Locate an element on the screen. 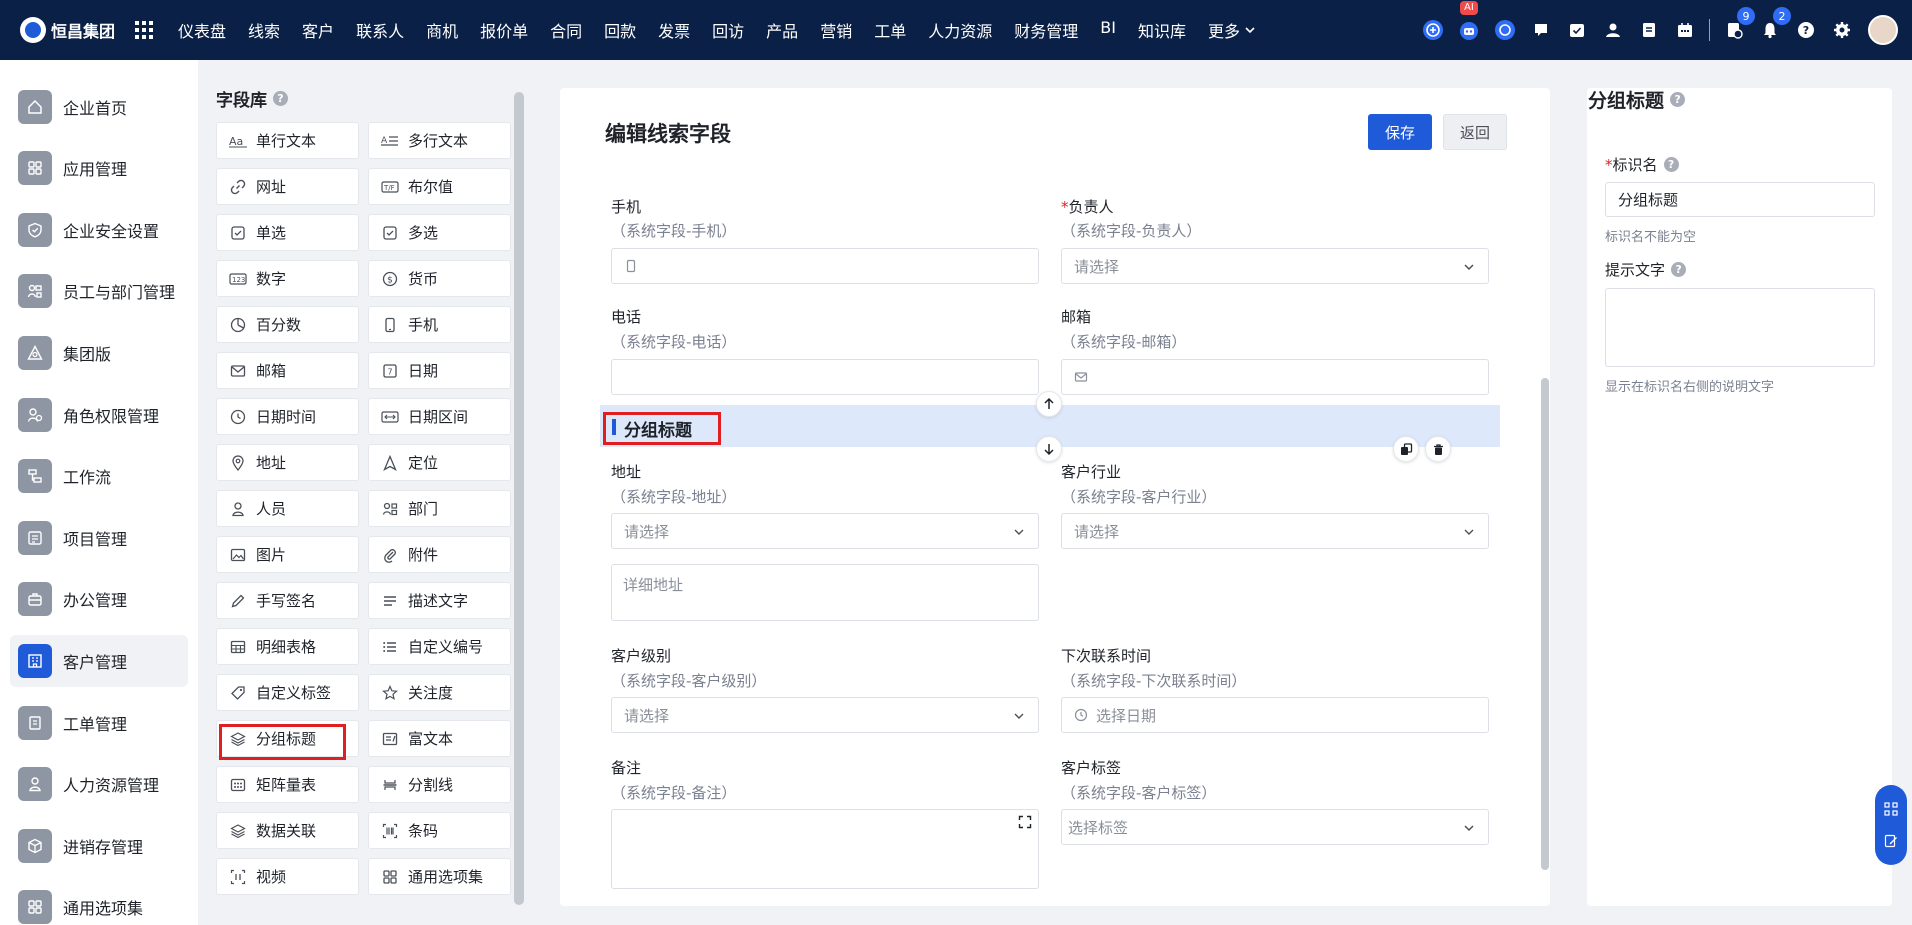  task-check-icon is located at coordinates (1577, 30).